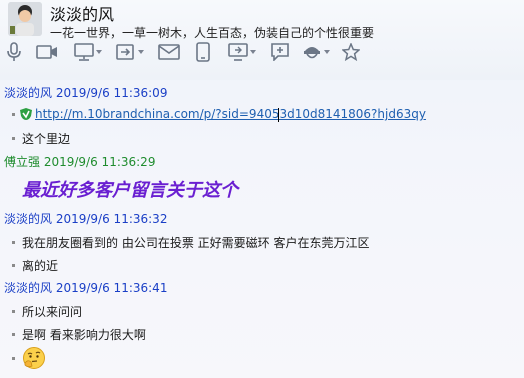 Image resolution: width=524 pixels, height=378 pixels. I want to click on list-item: 这个里边, so click(41, 138).